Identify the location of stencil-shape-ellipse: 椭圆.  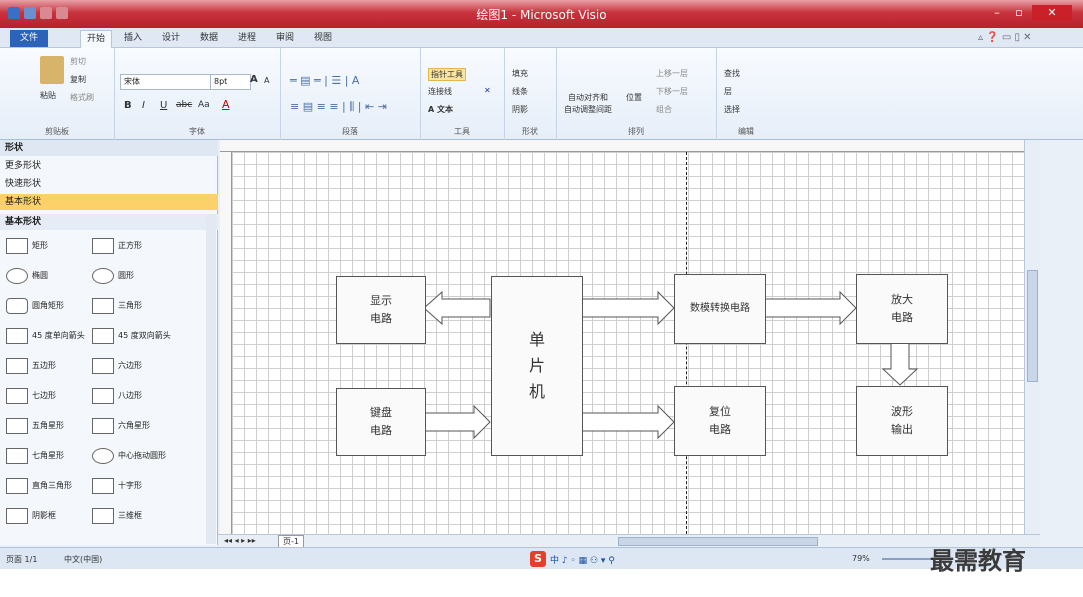
(48, 276).